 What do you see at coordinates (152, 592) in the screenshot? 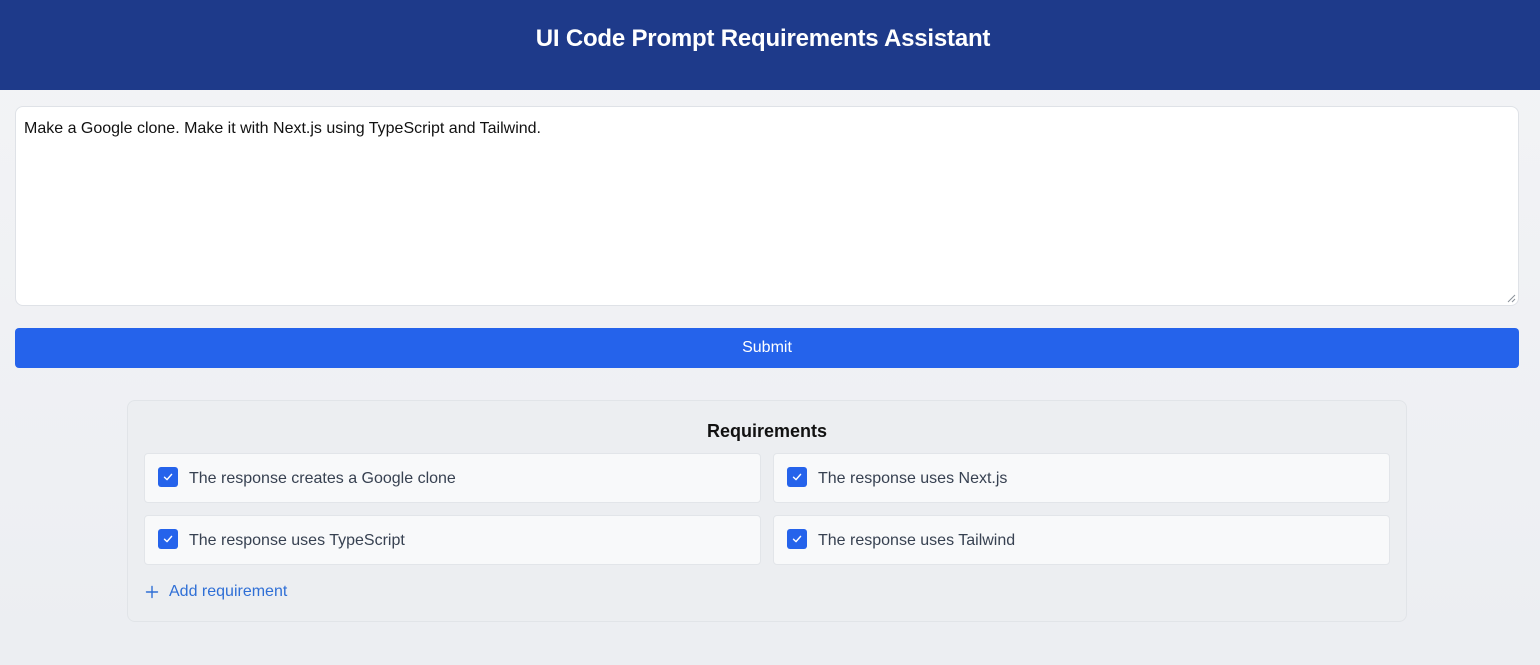
I see `plus-icon` at bounding box center [152, 592].